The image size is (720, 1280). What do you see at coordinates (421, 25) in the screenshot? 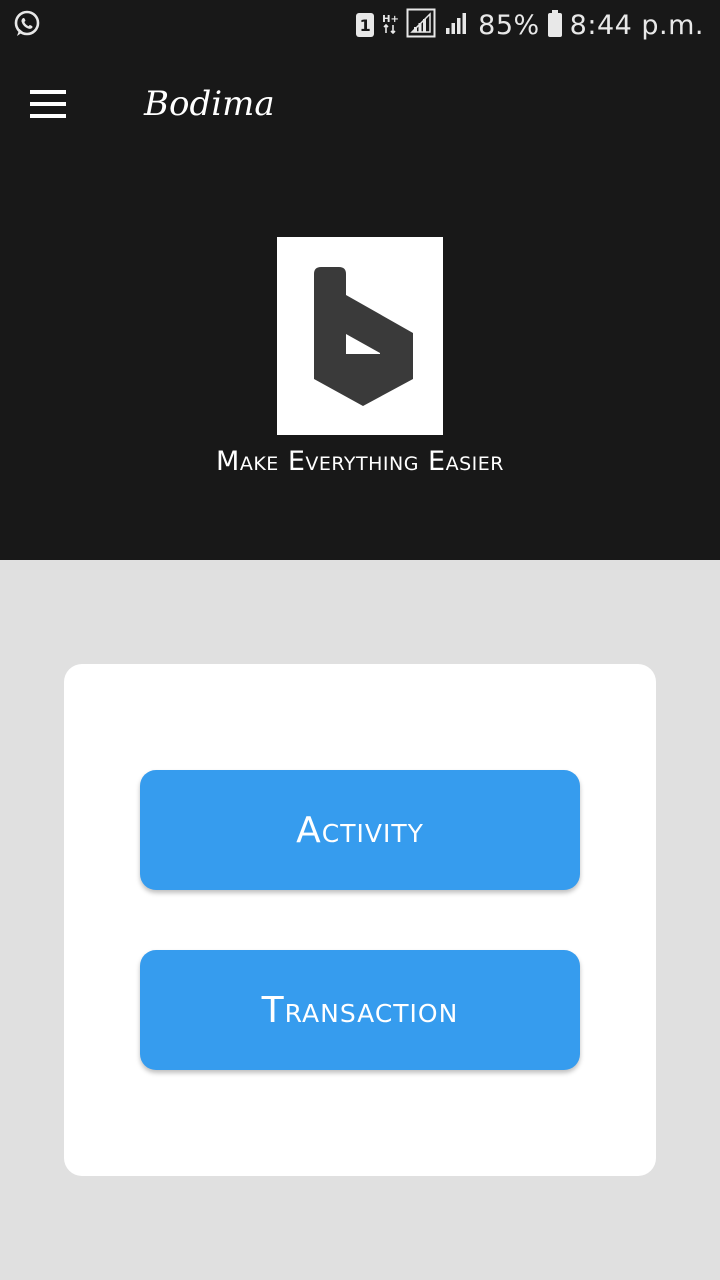
I see `signal-sim1-icon` at bounding box center [421, 25].